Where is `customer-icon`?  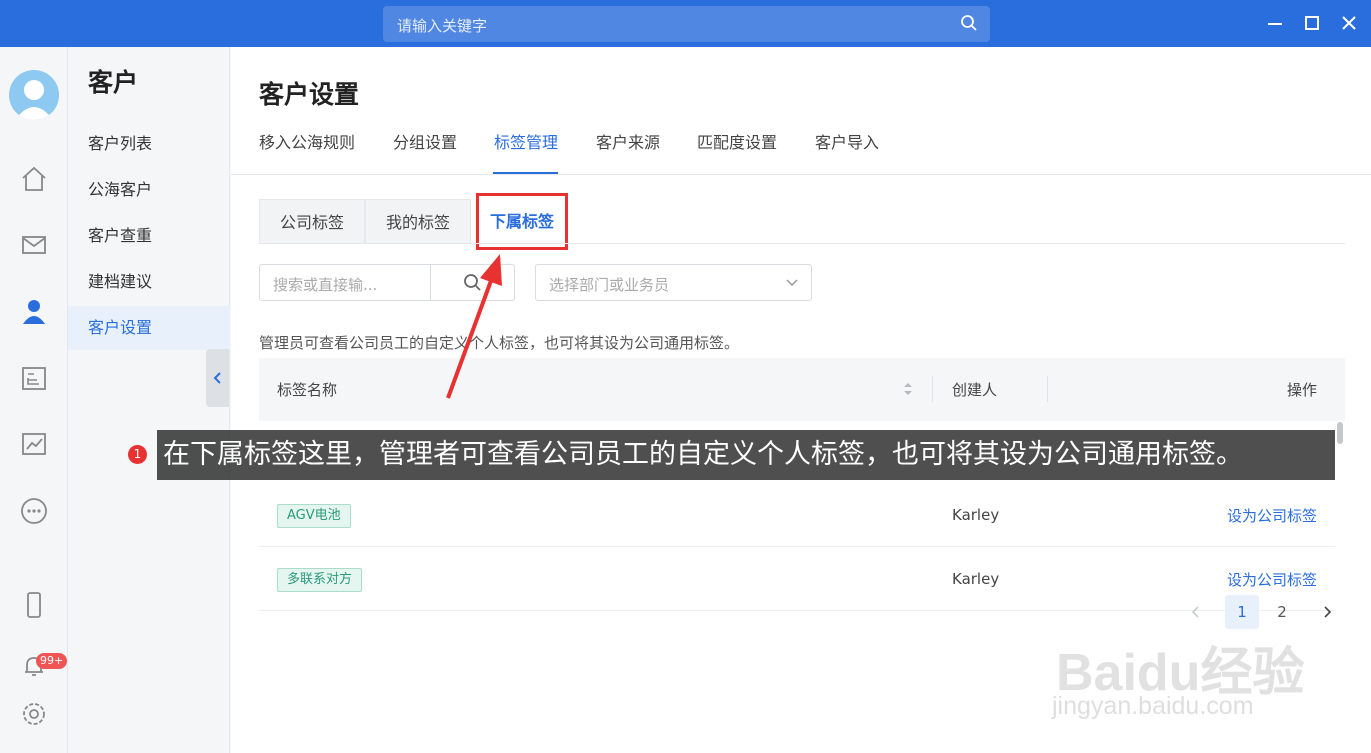
customer-icon is located at coordinates (34, 311).